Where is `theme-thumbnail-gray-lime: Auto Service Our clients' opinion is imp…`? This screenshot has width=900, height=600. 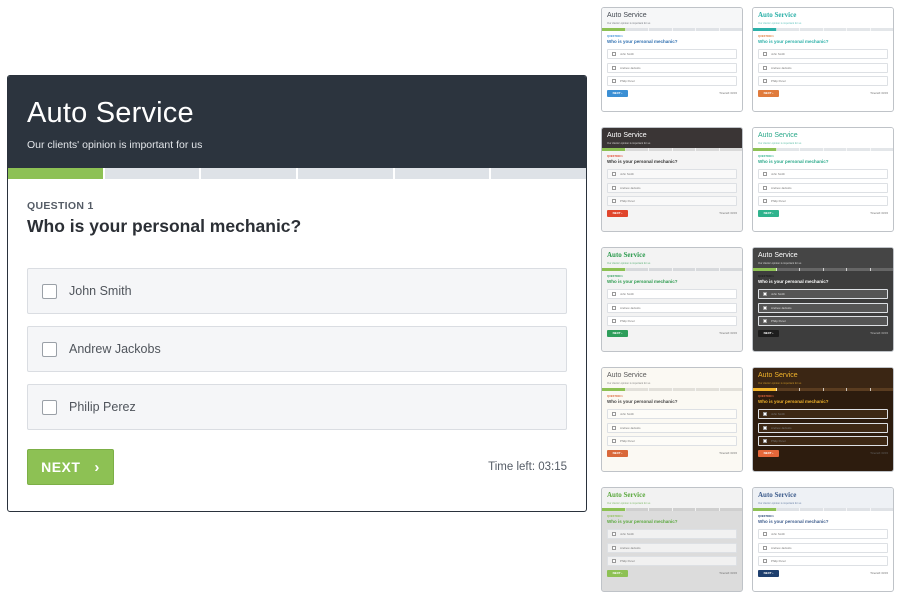 theme-thumbnail-gray-lime: Auto Service Our clients' opinion is imp… is located at coordinates (672, 539).